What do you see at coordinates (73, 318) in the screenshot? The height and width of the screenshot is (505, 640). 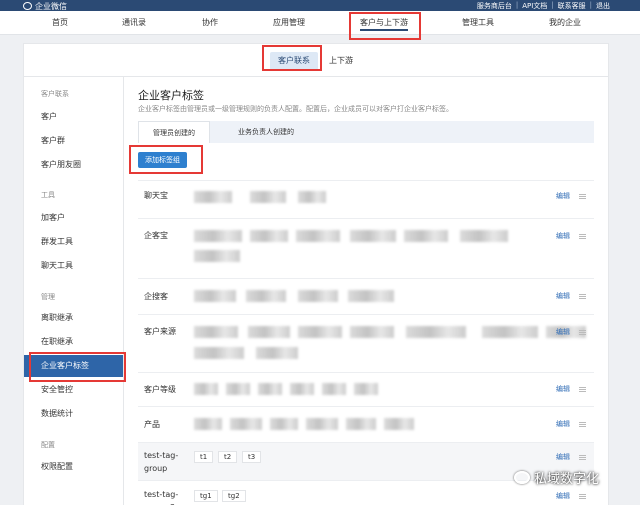 I see `sidebar-item-resigned-inherit: 离职继承` at bounding box center [73, 318].